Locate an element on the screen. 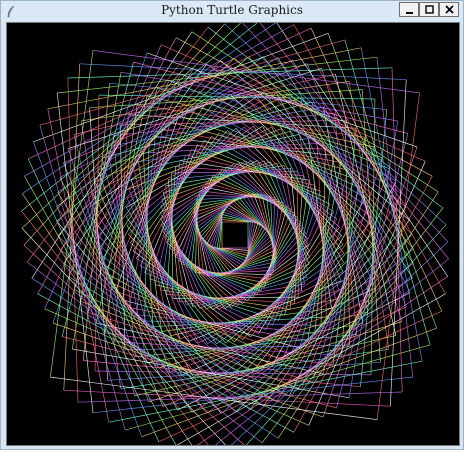  close-button is located at coordinates (449, 9).